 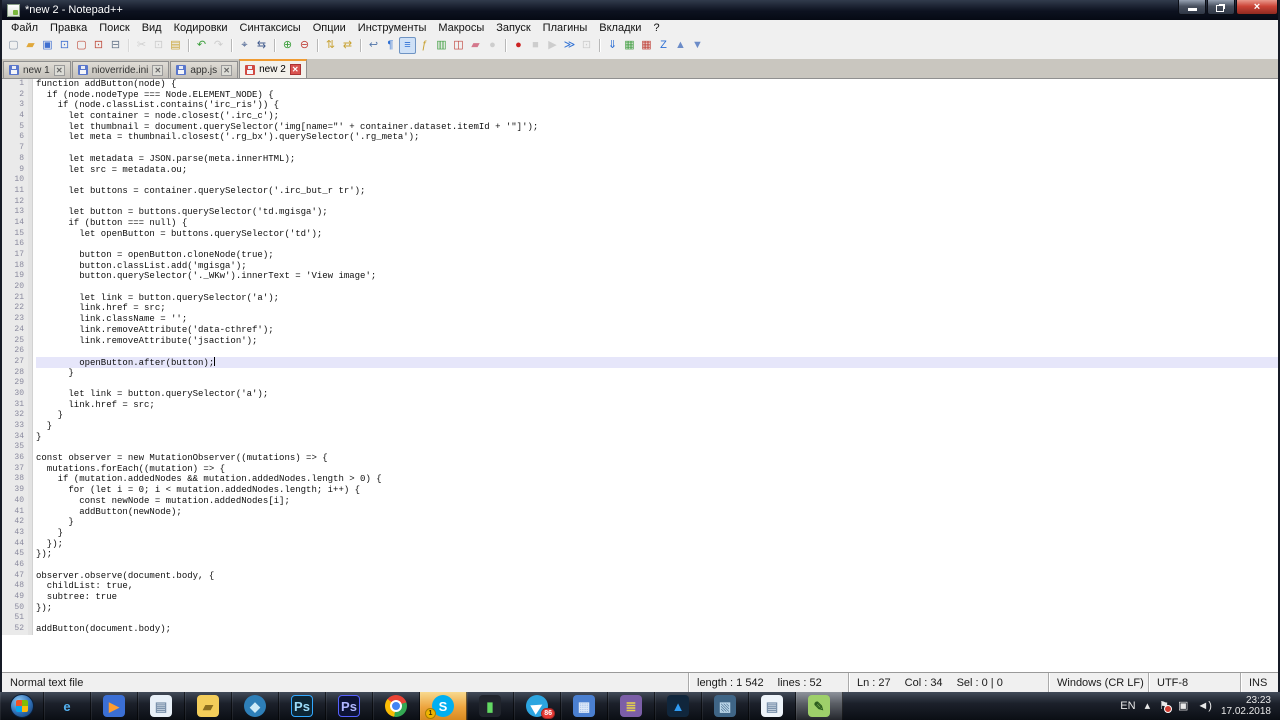 I want to click on calculator-icon: ▦, so click(x=584, y=706).